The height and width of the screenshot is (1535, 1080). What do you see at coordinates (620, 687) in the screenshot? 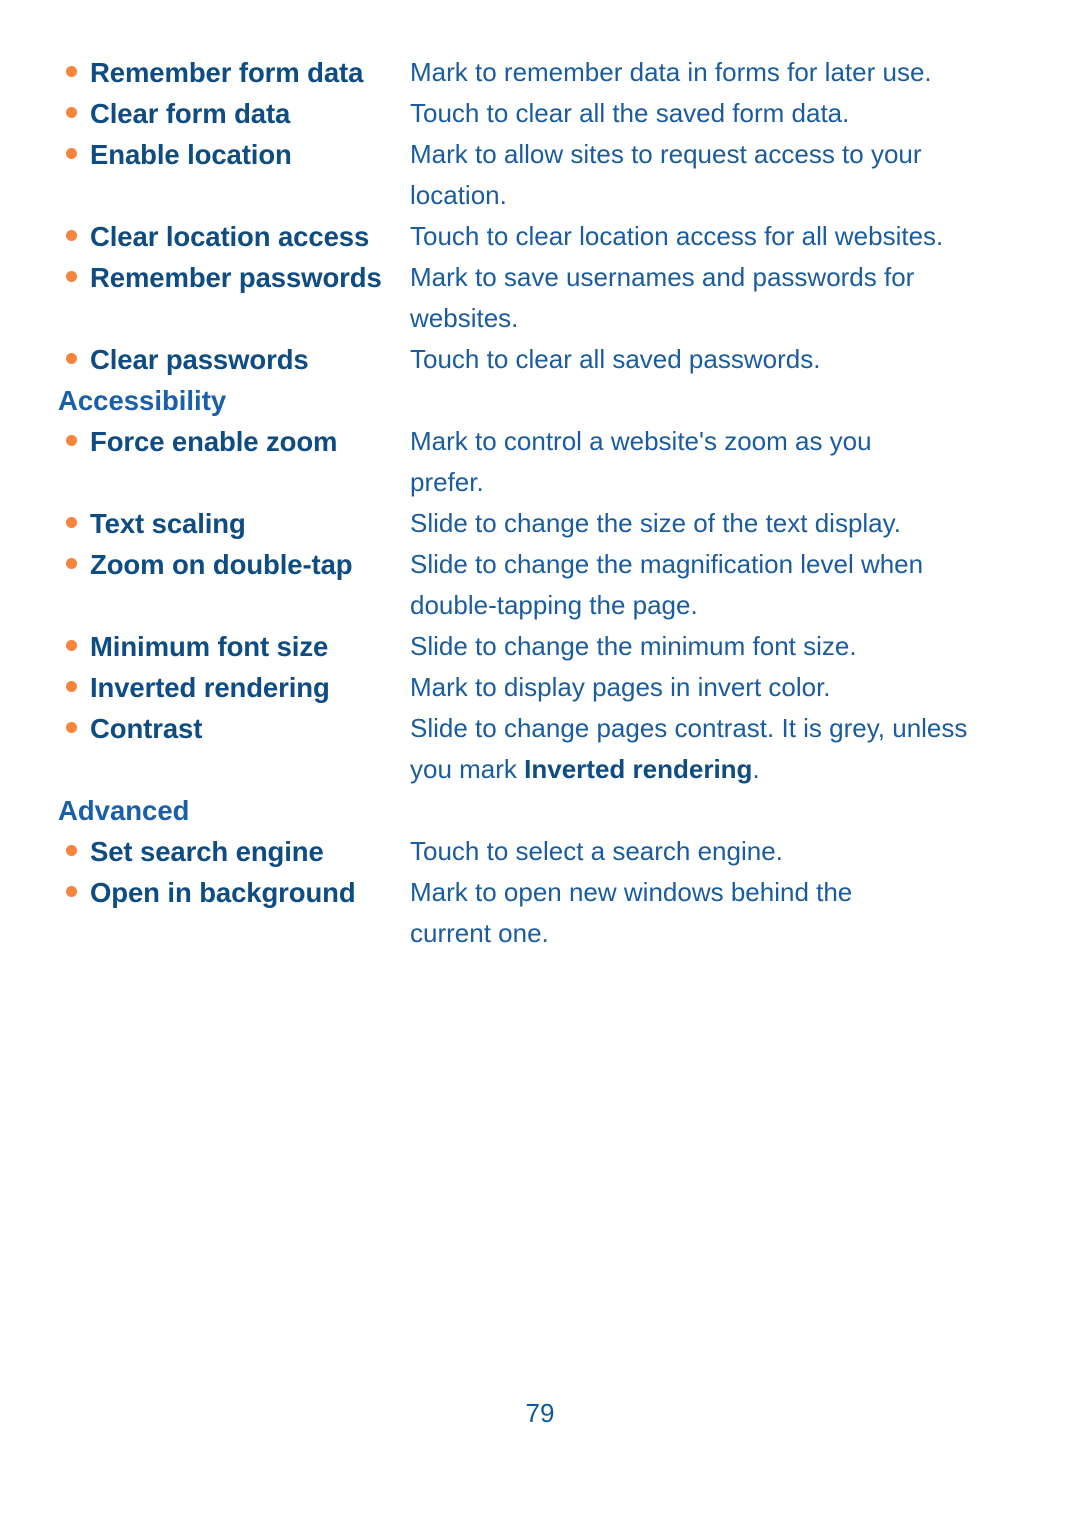
I see `description-line: Mark to display pages in invert color.` at bounding box center [620, 687].